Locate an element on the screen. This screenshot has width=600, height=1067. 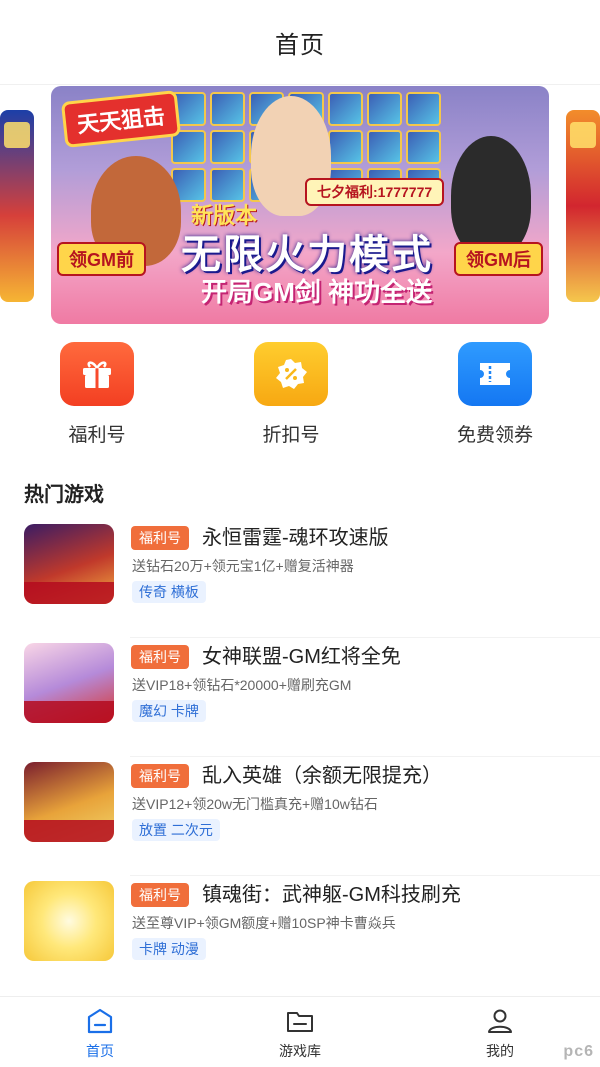
banner-tag-before: 领GM前 is located at coordinates (101, 259).